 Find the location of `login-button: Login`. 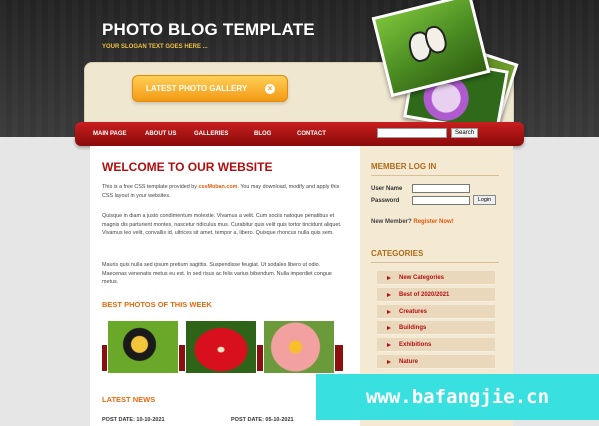

login-button: Login is located at coordinates (484, 200).